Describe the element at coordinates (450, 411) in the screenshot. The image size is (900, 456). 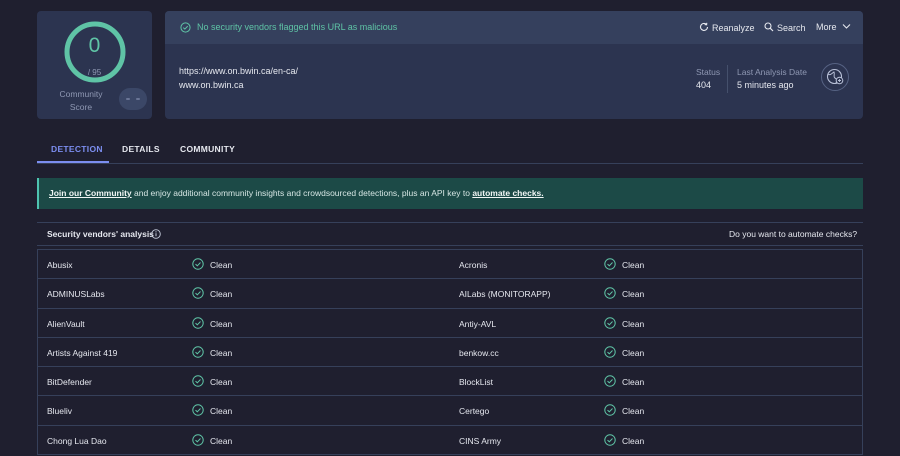
I see `table-row: Blueliv Clean Certego Clean` at that location.